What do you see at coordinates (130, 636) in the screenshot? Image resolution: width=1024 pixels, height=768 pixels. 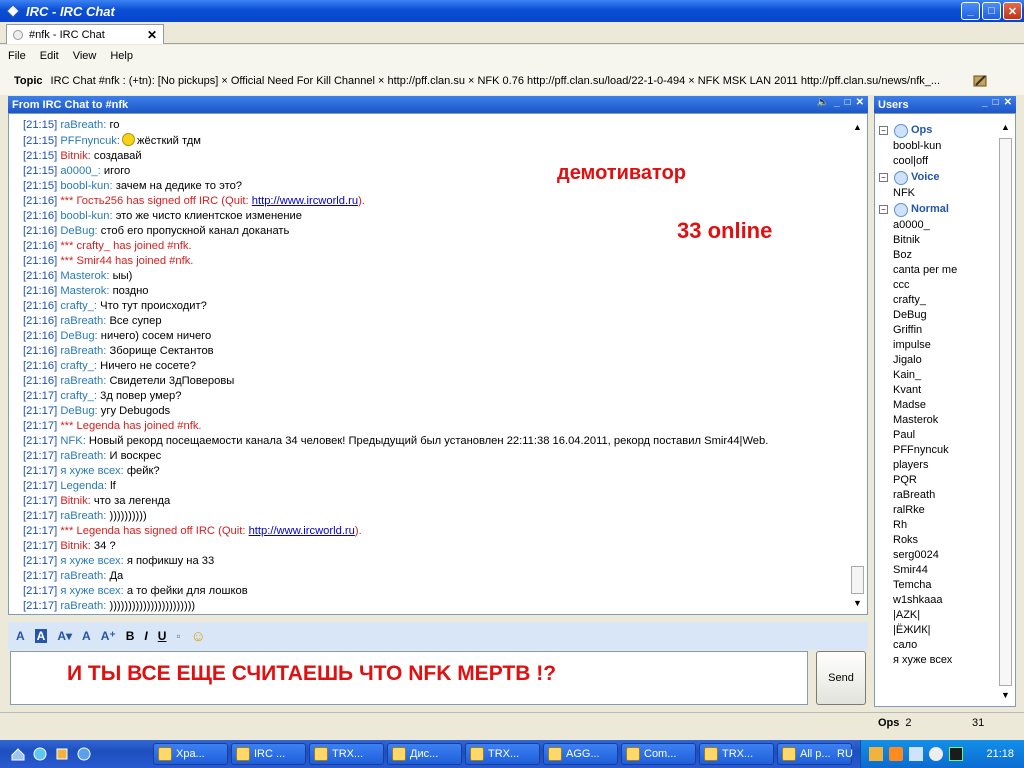 I see `bold-button: B` at bounding box center [130, 636].